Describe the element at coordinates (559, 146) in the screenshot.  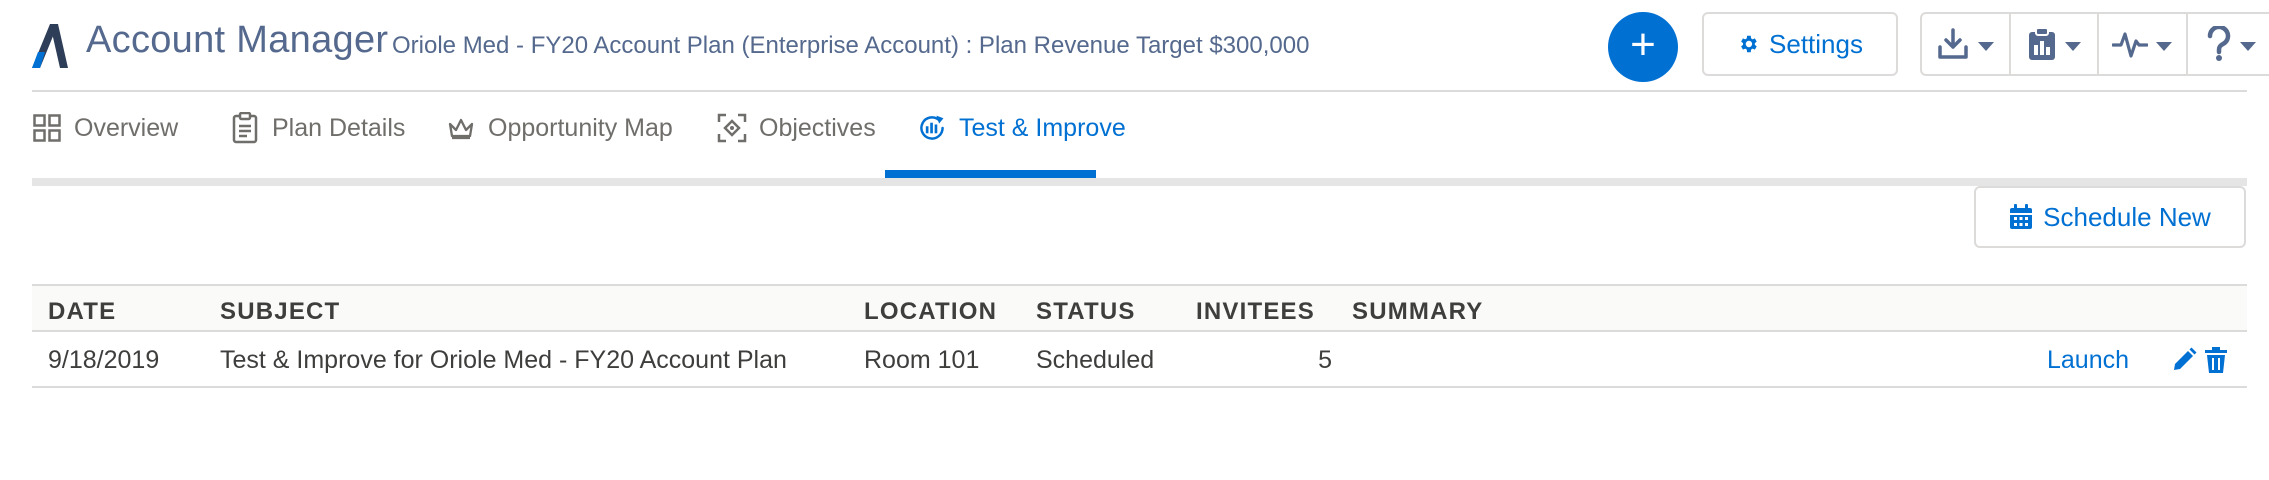
I see `tab-opportunity-map: Opportunity Map` at that location.